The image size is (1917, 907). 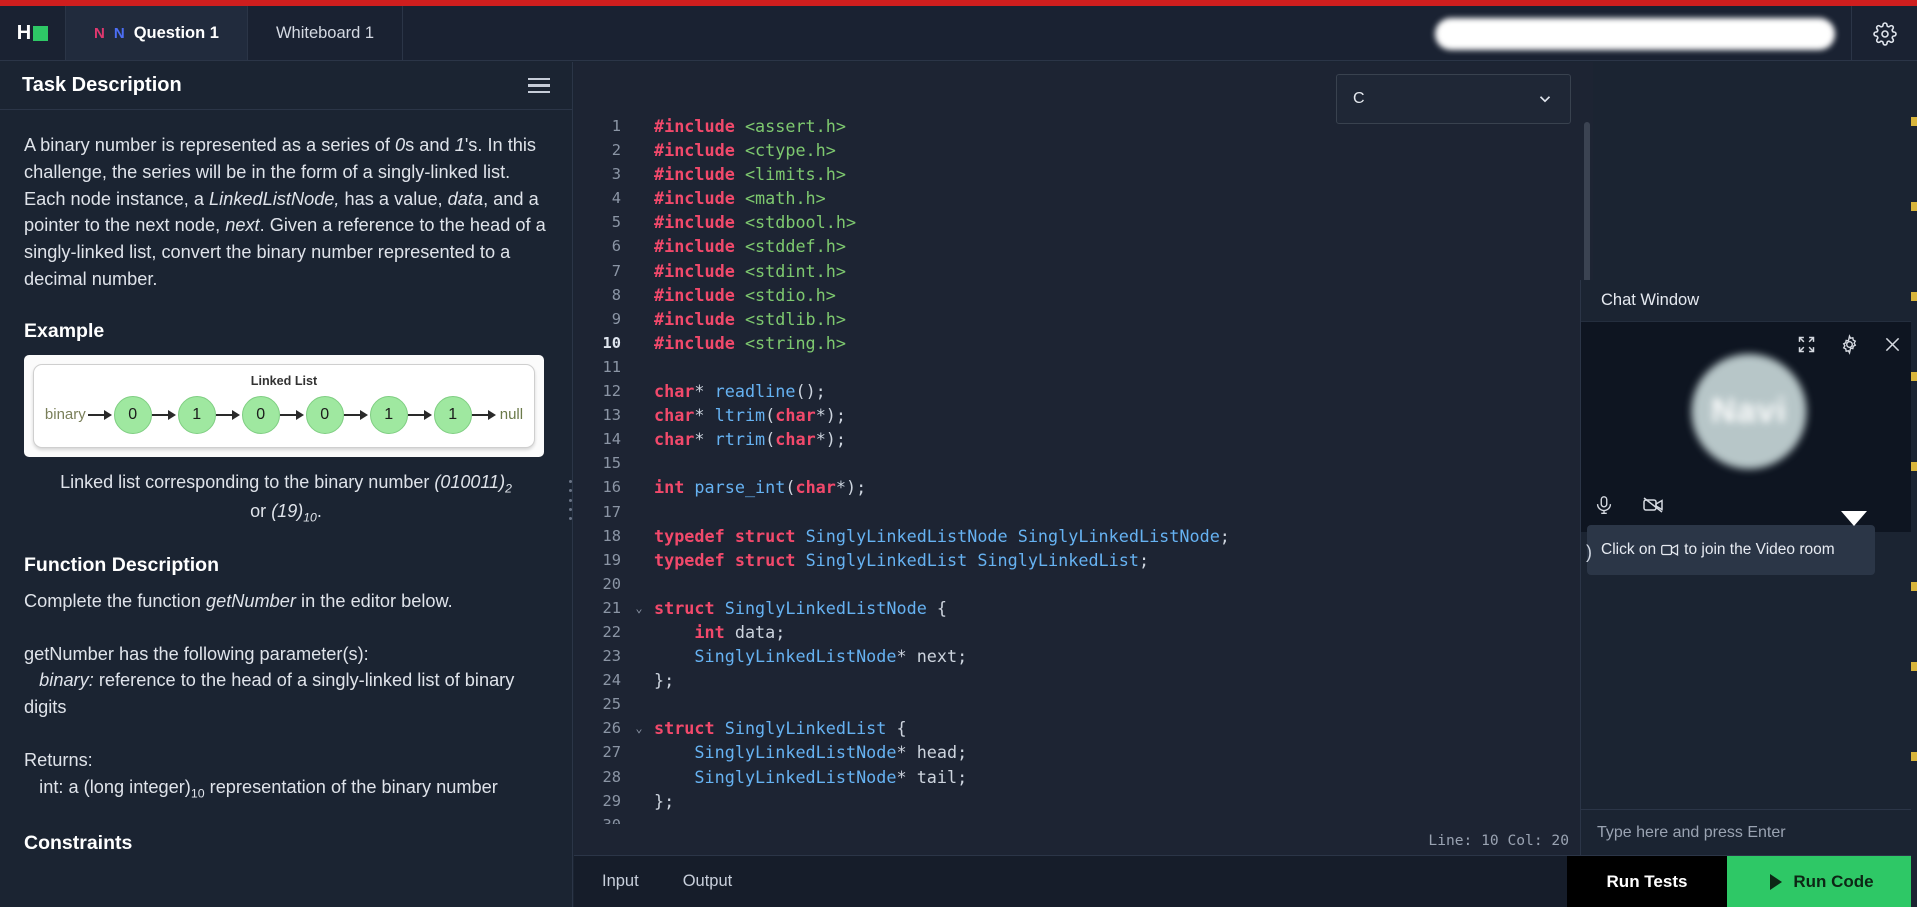 I want to click on close-icon, so click(x=1892, y=347).